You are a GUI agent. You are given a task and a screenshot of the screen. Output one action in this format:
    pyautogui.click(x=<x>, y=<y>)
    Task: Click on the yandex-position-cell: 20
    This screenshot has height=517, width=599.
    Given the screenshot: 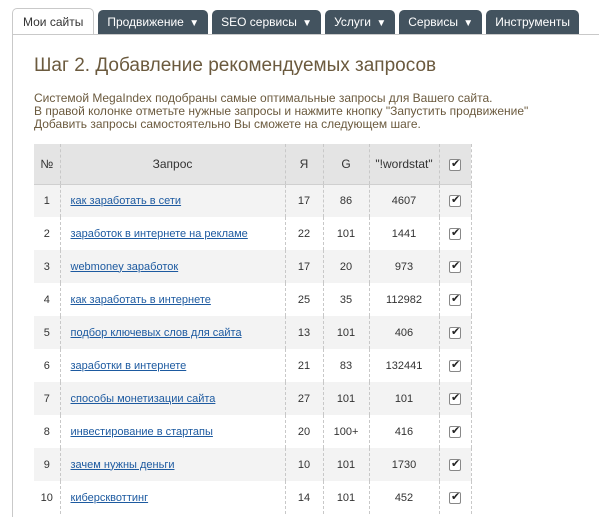 What is the action you would take?
    pyautogui.click(x=304, y=431)
    